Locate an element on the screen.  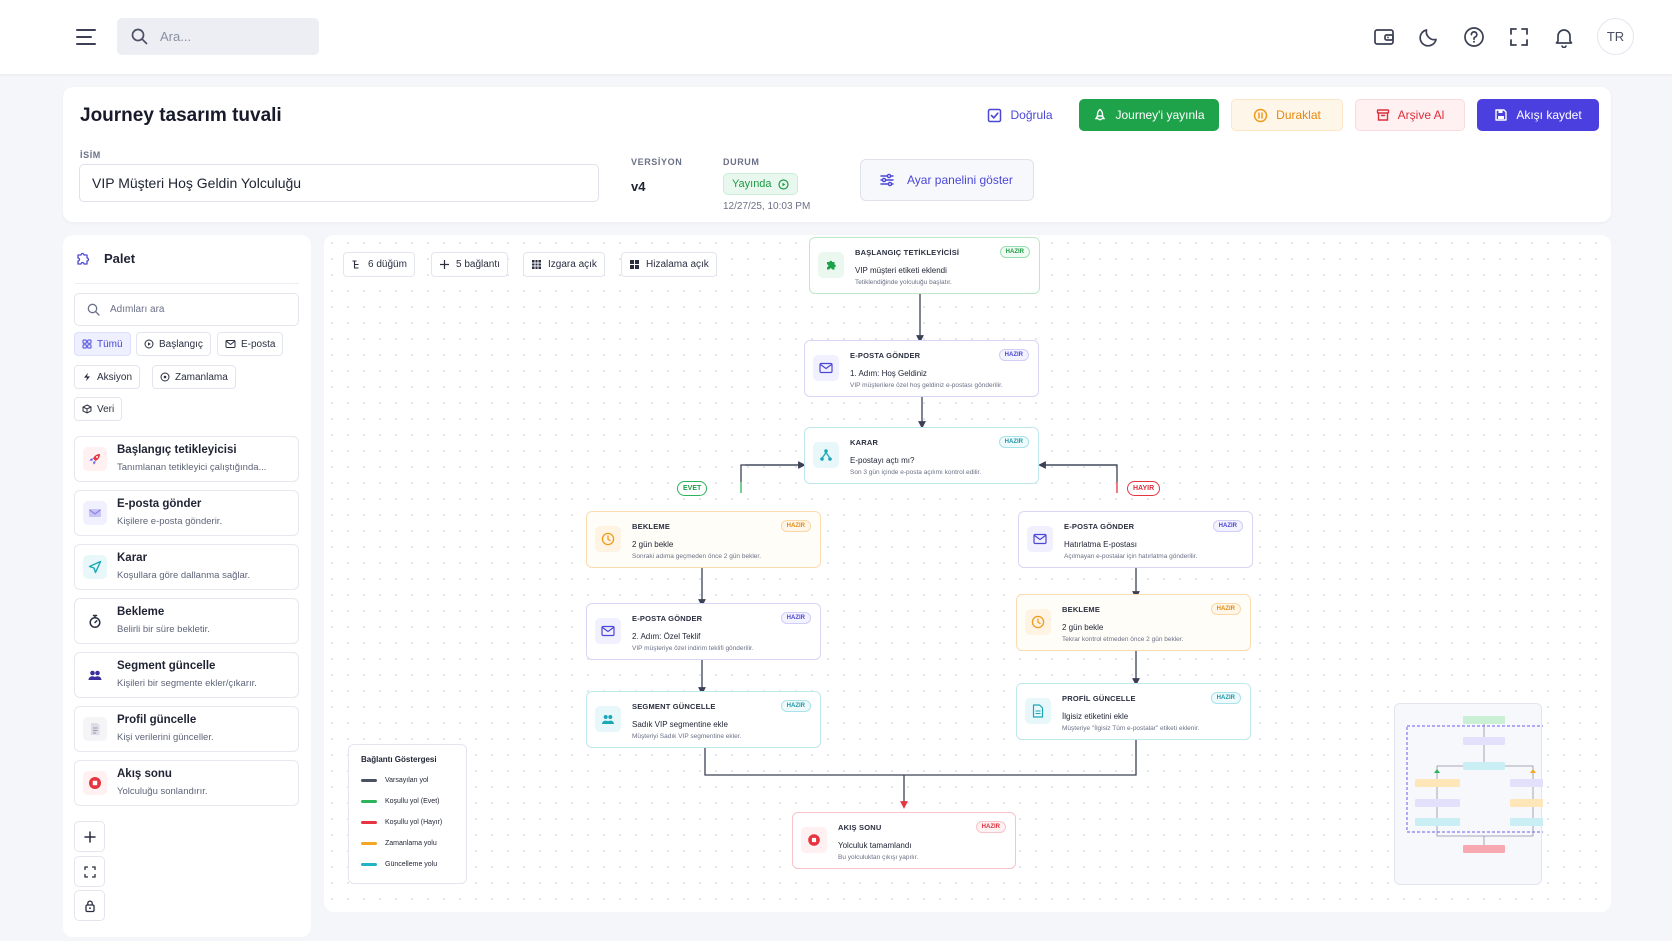
publish-label: Journey'i yayınla is located at coordinates (1160, 115).